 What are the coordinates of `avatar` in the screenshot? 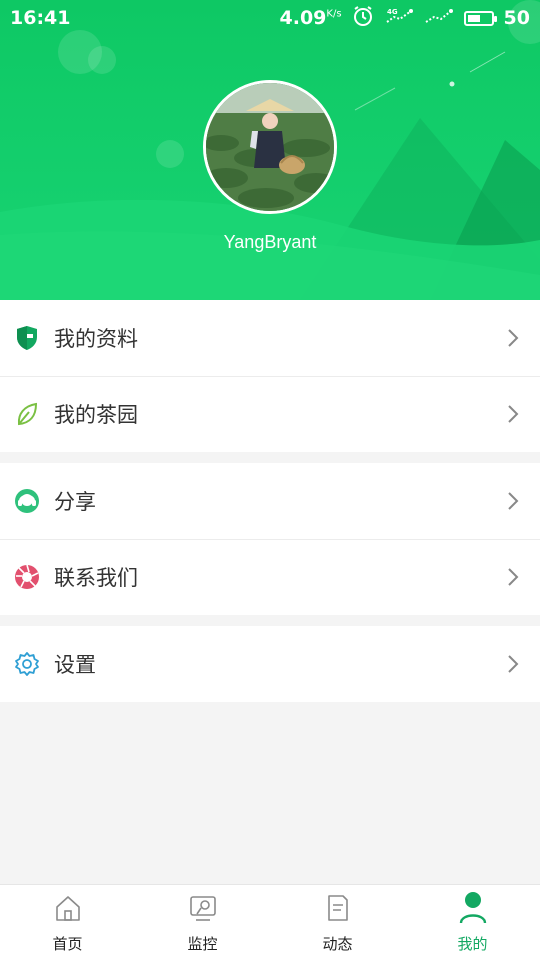 It's located at (270, 147).